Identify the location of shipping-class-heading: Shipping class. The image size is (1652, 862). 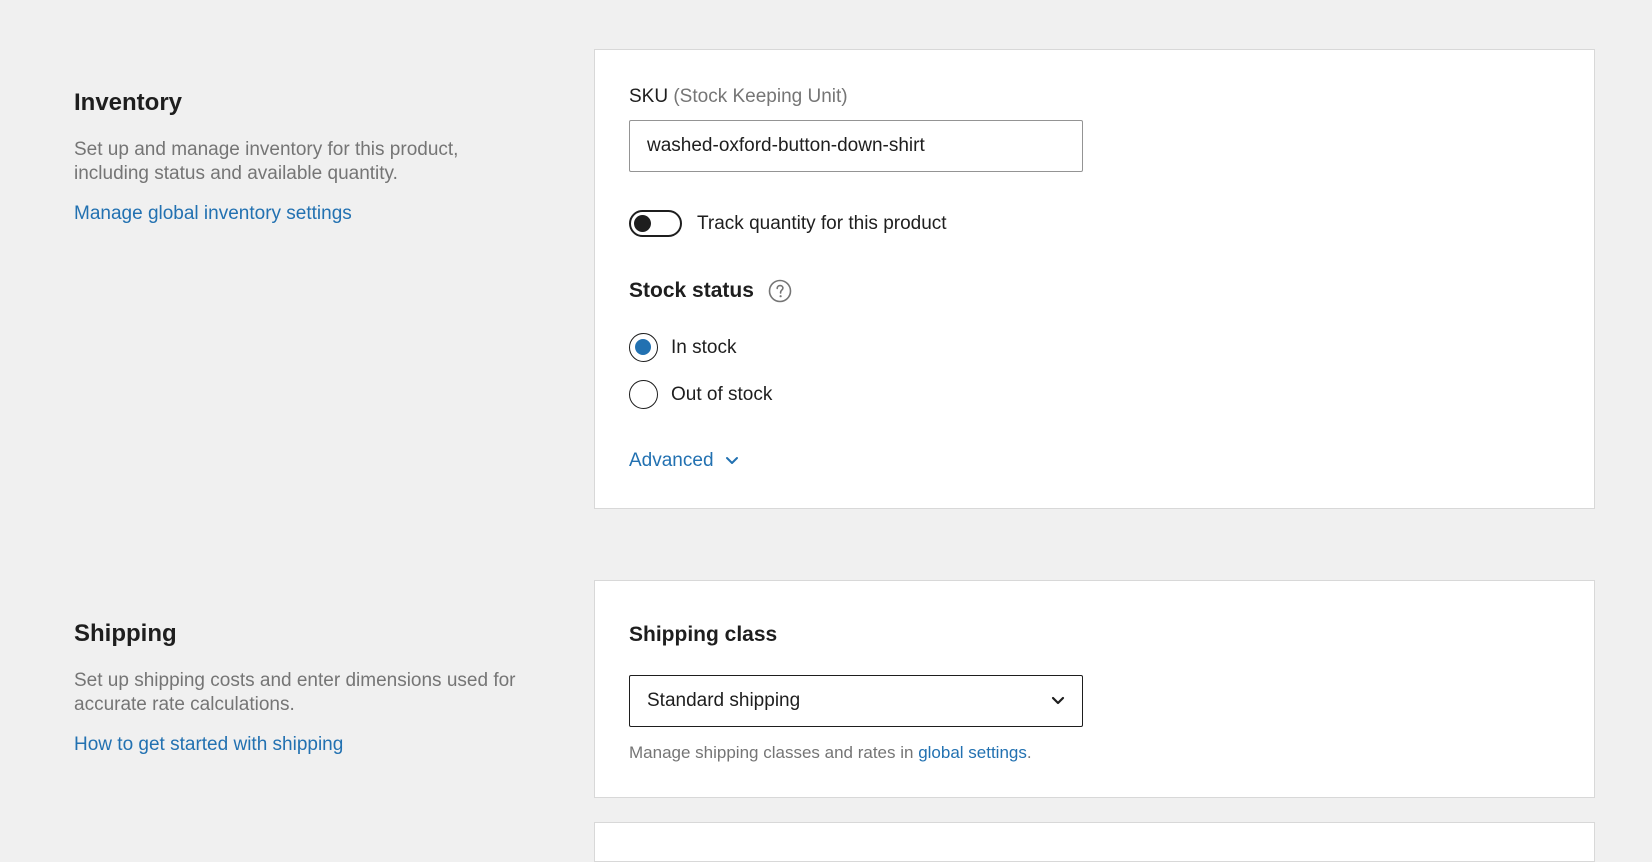
(703, 634).